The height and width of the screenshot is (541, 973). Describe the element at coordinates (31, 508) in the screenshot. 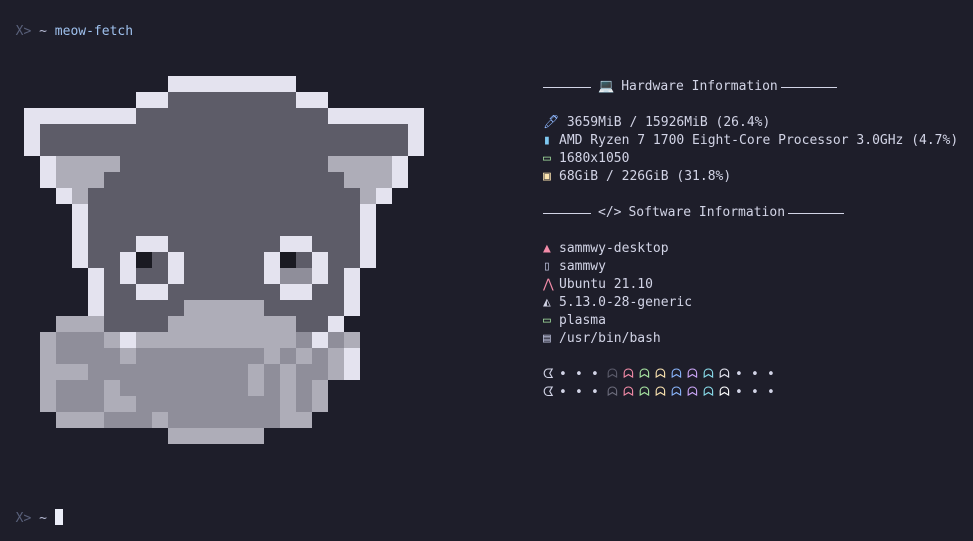

I see `active-prompt: X> ~` at that location.